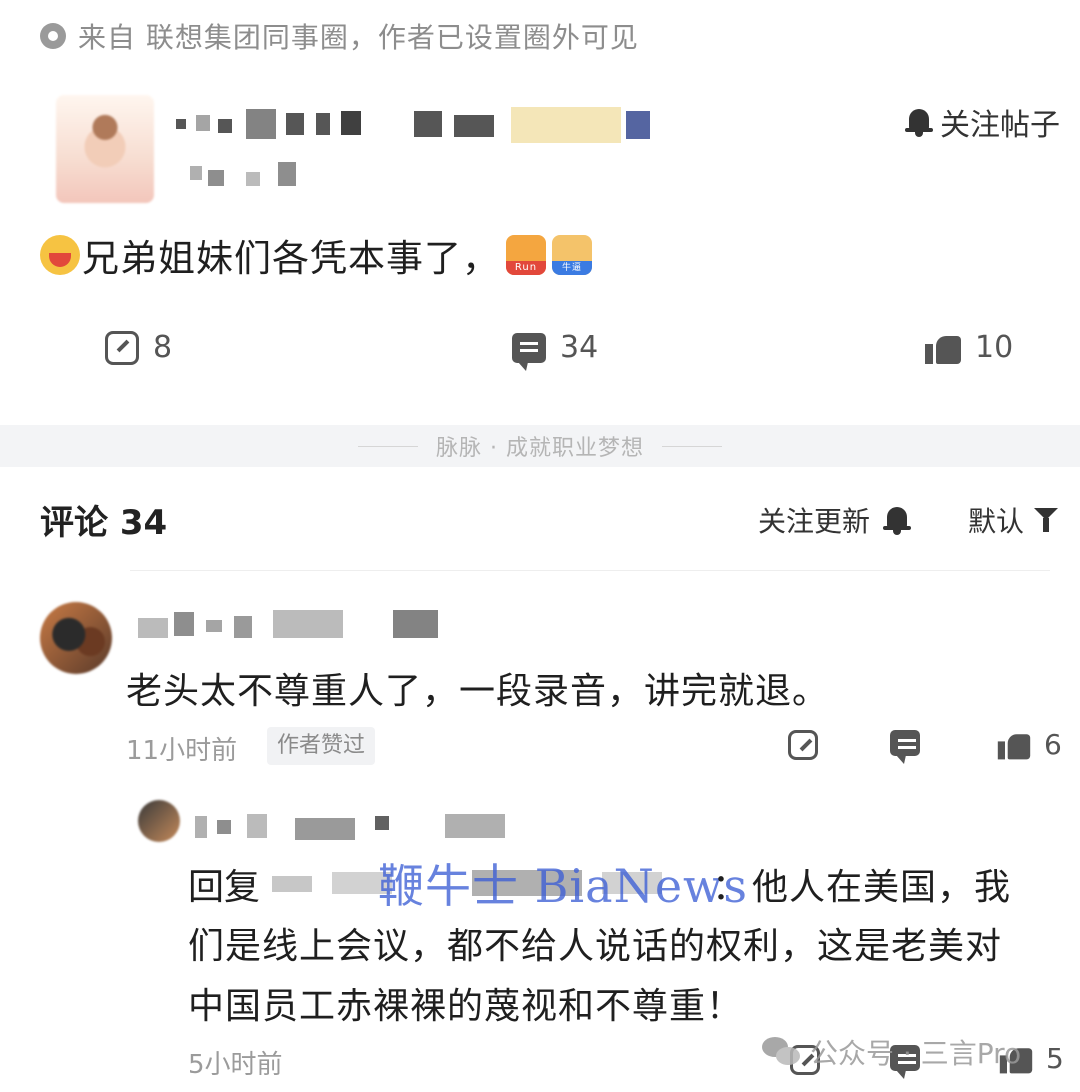 The image size is (1080, 1092). I want to click on source-text: 来自 联想集团同事圈，作者已设置圈外可见, so click(358, 37).